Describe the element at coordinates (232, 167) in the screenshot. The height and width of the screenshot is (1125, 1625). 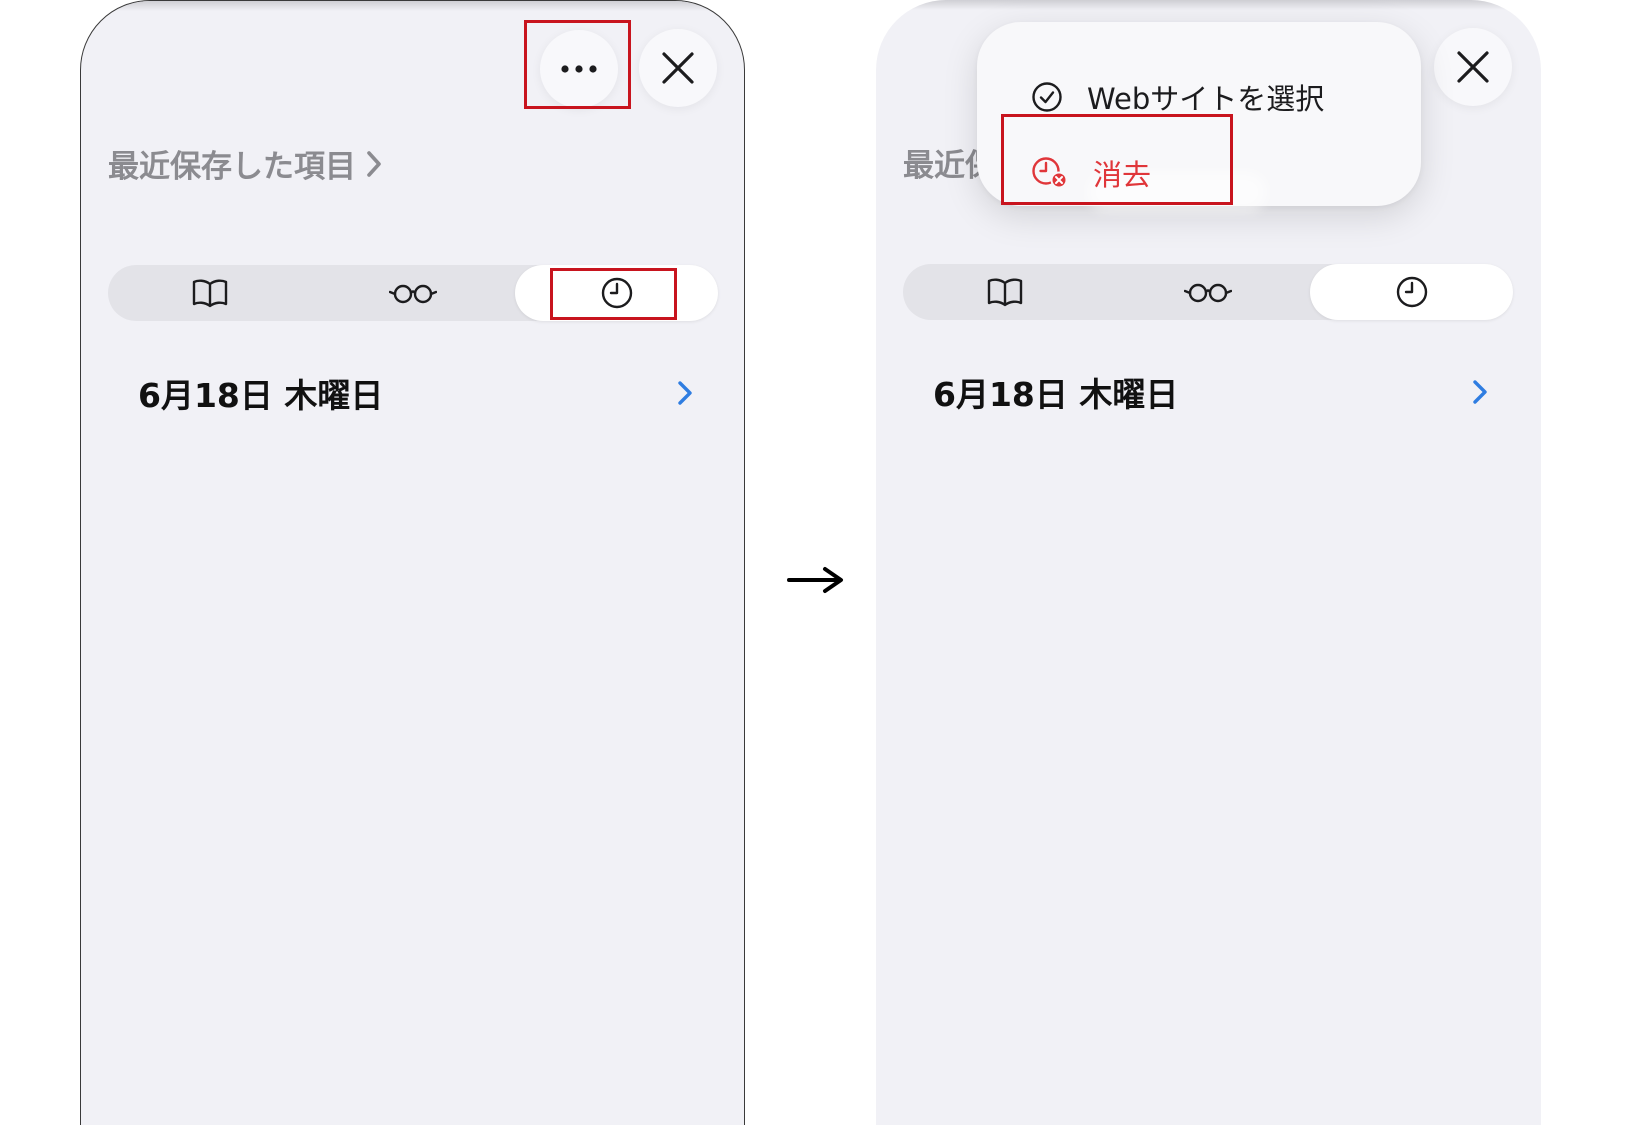
I see `recently-saved-title: 最近保存した項目` at that location.